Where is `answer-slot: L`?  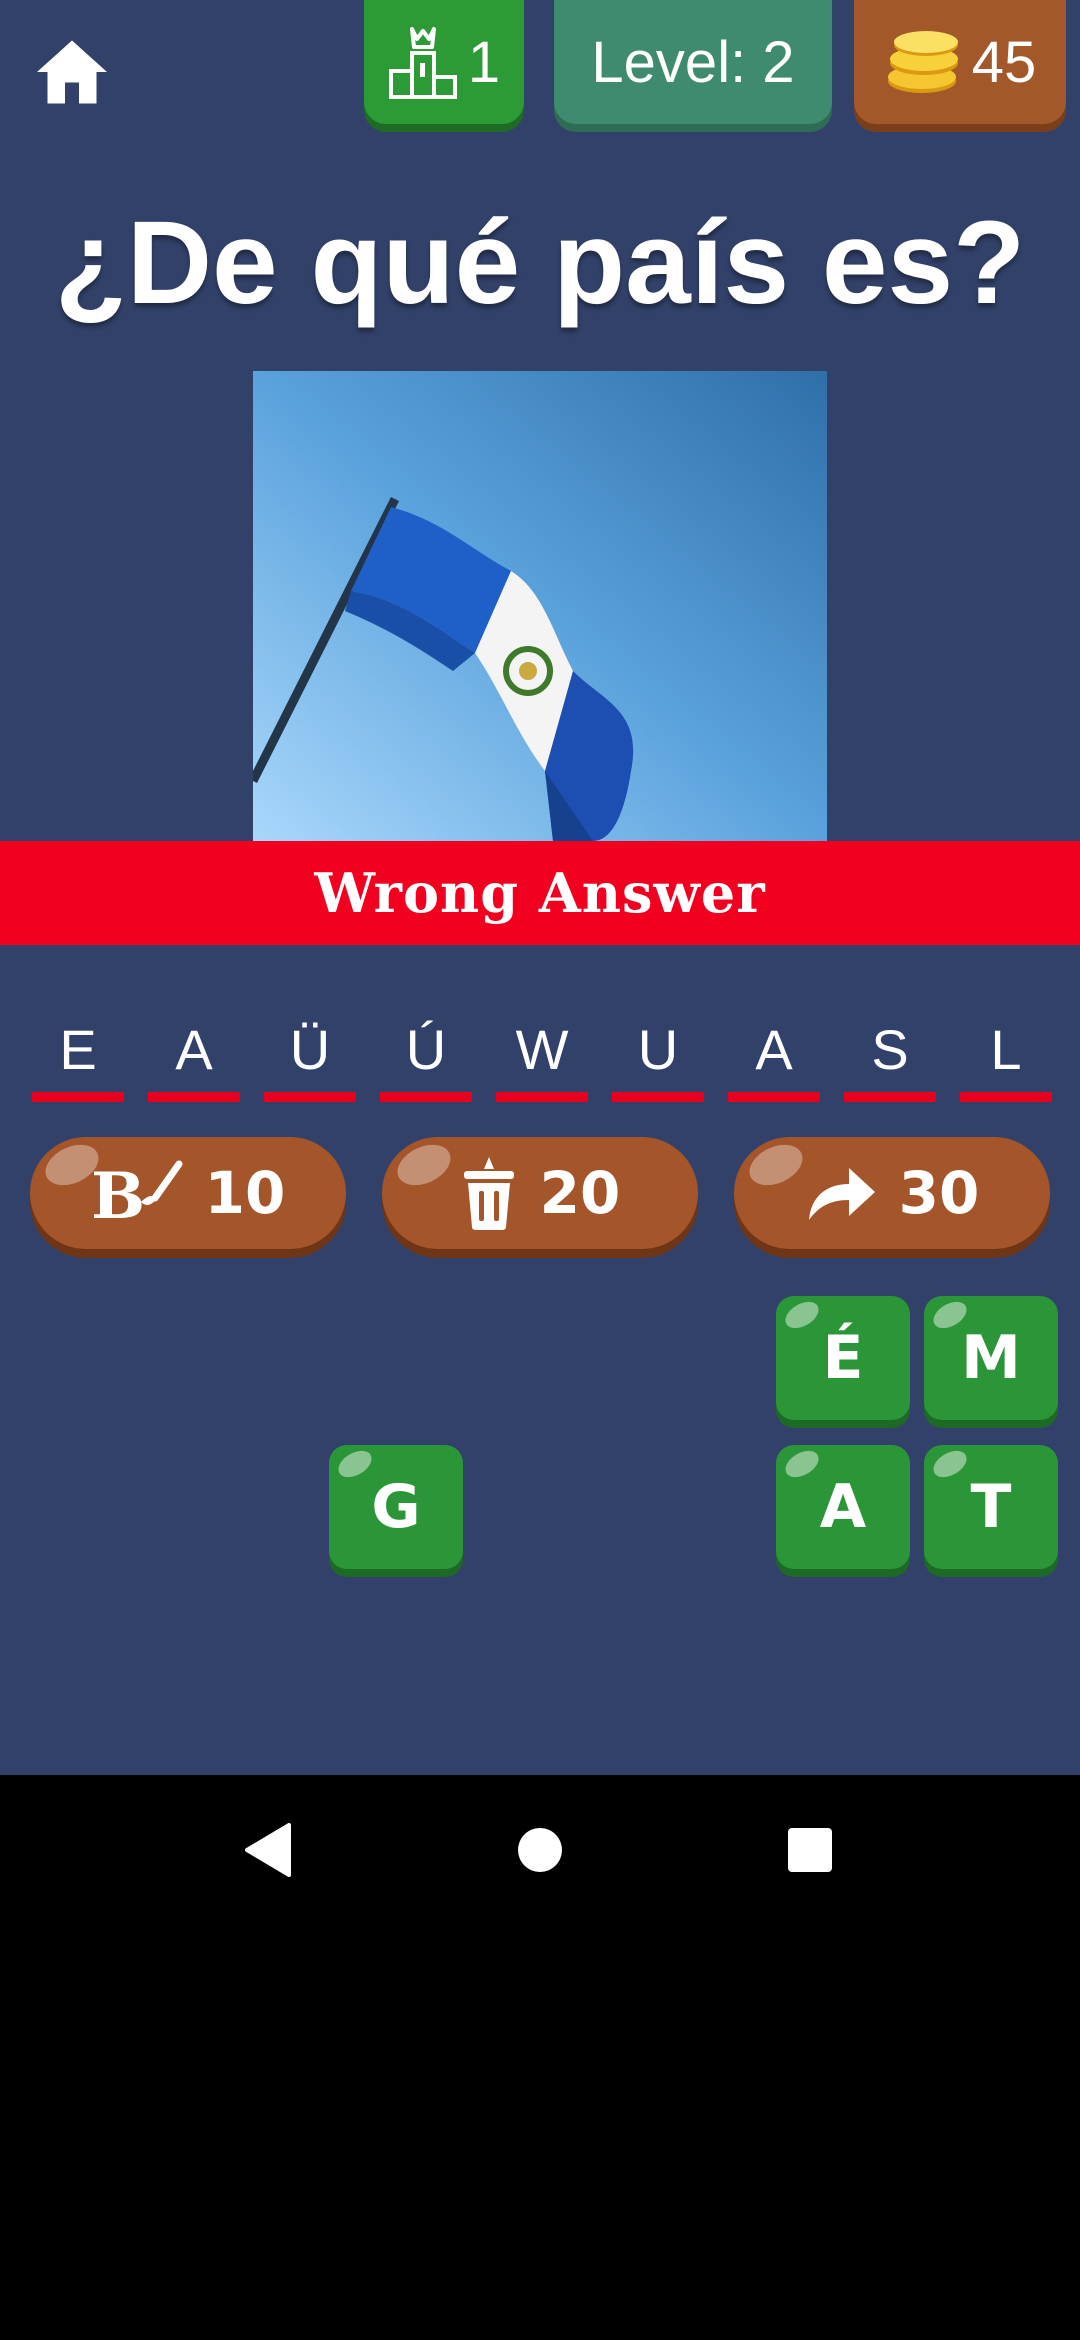 answer-slot: L is located at coordinates (1006, 1056).